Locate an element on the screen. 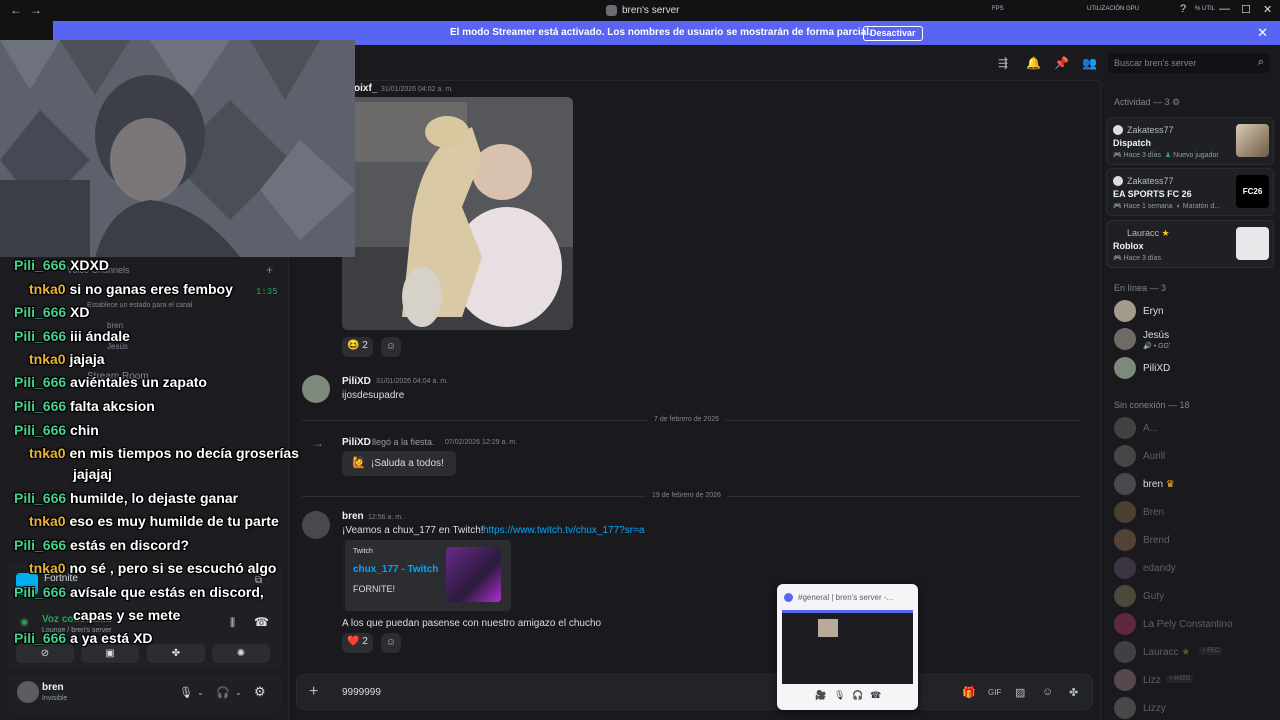 The height and width of the screenshot is (720, 1280). activity-game: EA SPORTS FC 26 is located at coordinates (1152, 194).